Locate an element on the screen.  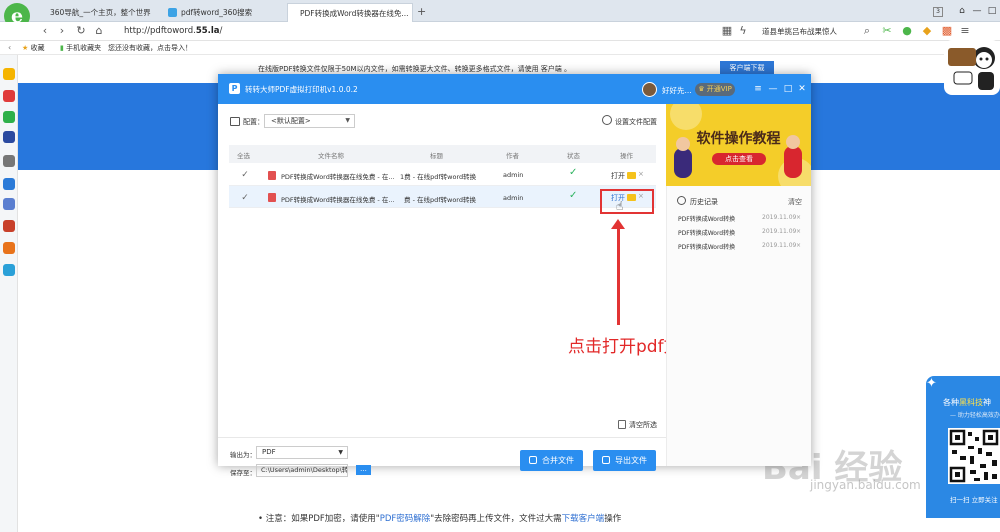
search-icon: ⌕ is located at coordinates (867, 31).